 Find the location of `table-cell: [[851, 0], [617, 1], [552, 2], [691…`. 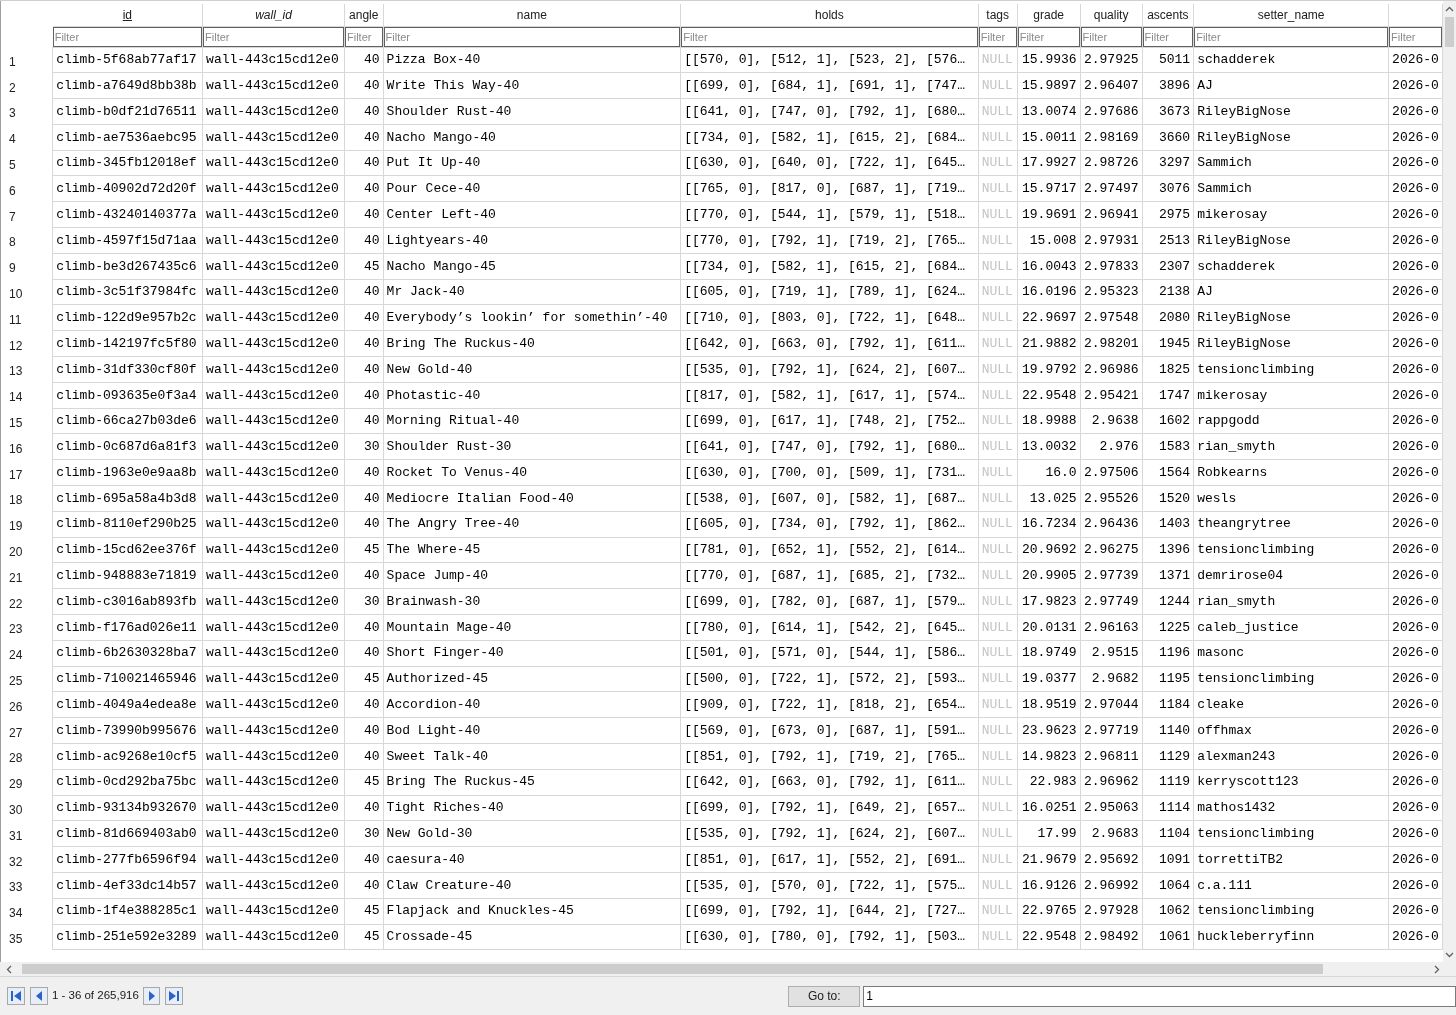

table-cell: [[851, 0], [617, 1], [552, 2], [691… is located at coordinates (829, 859).